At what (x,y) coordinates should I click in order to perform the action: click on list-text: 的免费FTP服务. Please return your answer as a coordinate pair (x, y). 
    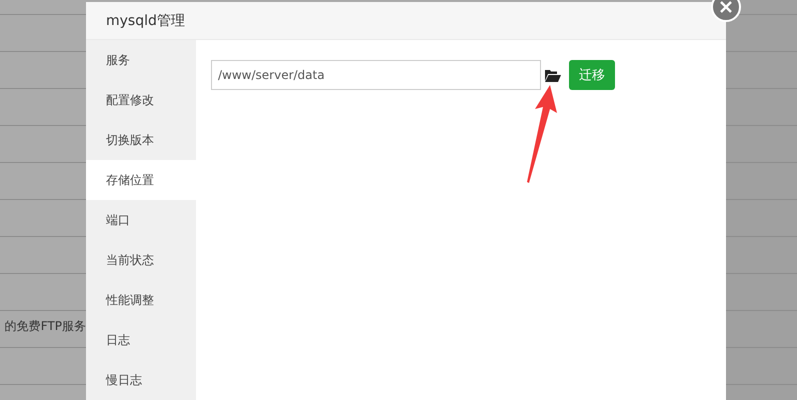
    Looking at the image, I should click on (45, 326).